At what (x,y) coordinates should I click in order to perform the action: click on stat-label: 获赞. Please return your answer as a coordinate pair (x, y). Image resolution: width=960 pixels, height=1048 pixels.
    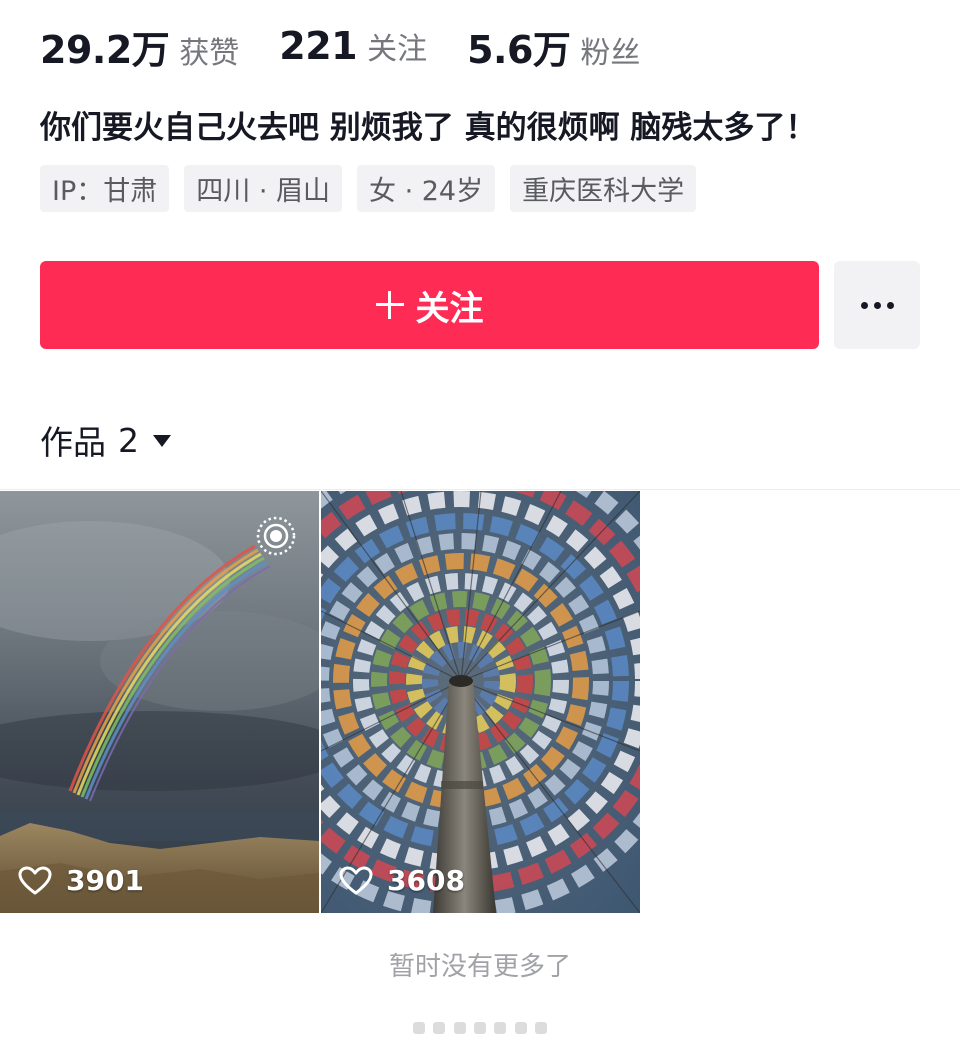
    Looking at the image, I should click on (209, 53).